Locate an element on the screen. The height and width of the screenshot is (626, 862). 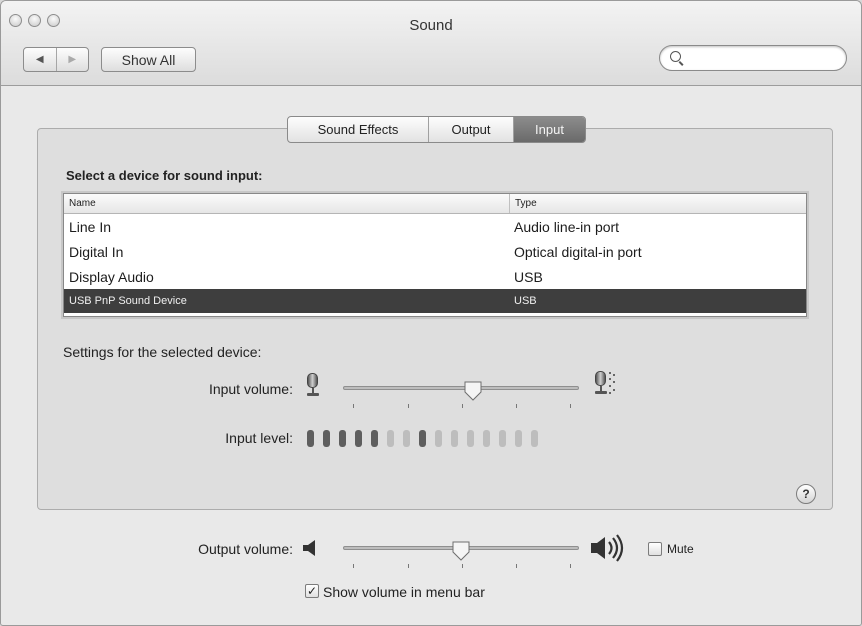
device-name: Display Audio is located at coordinates (111, 276).